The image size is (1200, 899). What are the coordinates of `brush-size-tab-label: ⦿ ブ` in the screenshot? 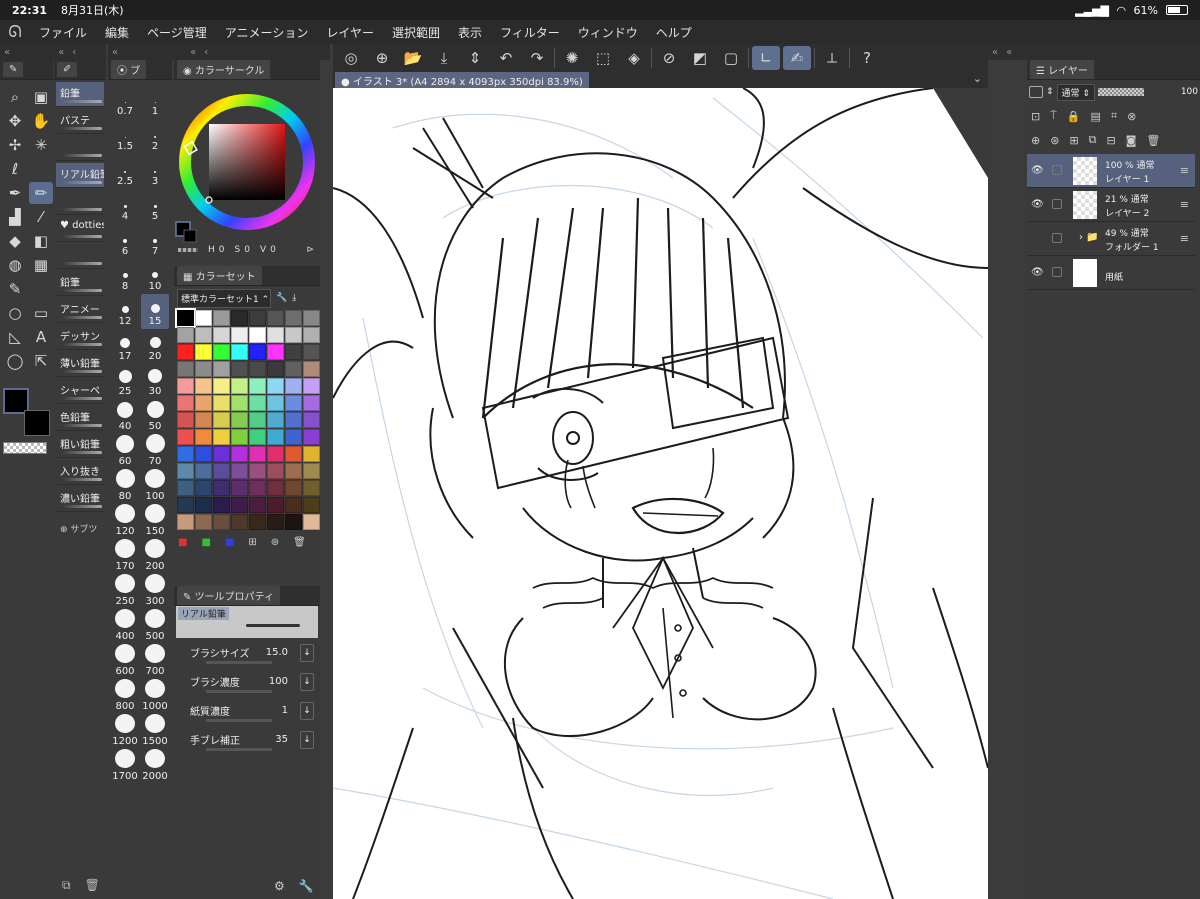 It's located at (129, 69).